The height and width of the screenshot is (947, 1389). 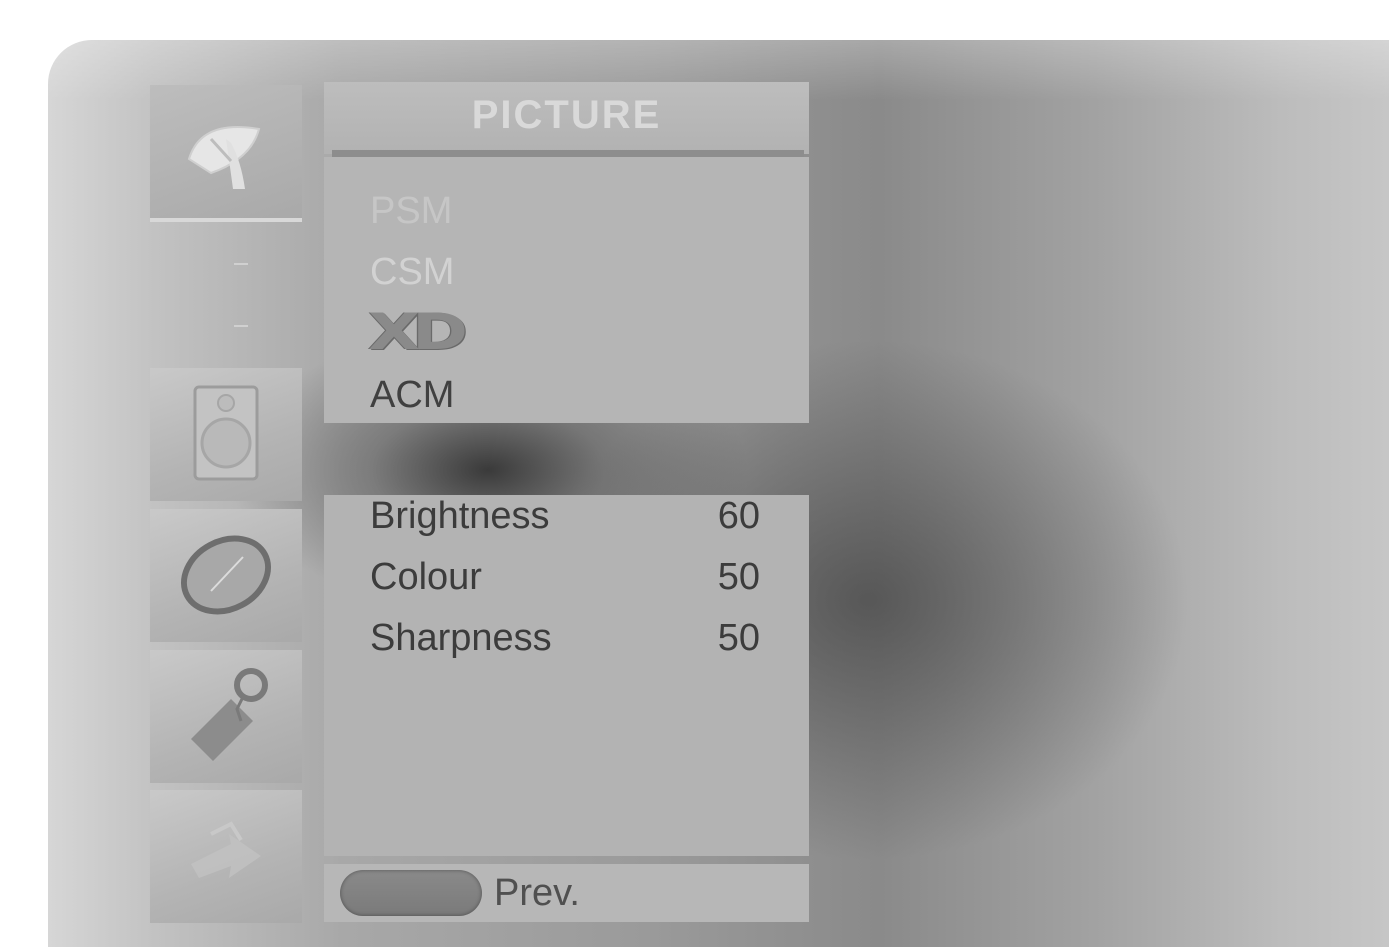 What do you see at coordinates (411, 893) in the screenshot?
I see `prev-button` at bounding box center [411, 893].